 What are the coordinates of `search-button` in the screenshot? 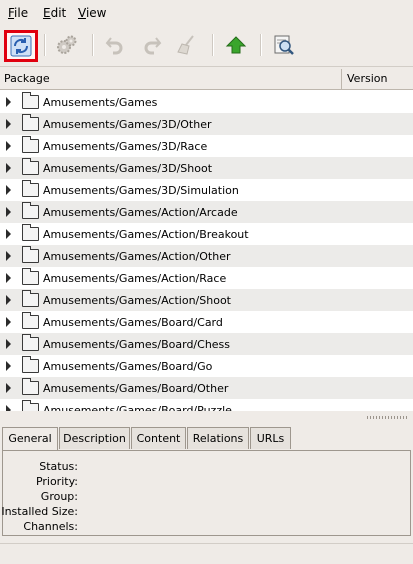 It's located at (284, 45).